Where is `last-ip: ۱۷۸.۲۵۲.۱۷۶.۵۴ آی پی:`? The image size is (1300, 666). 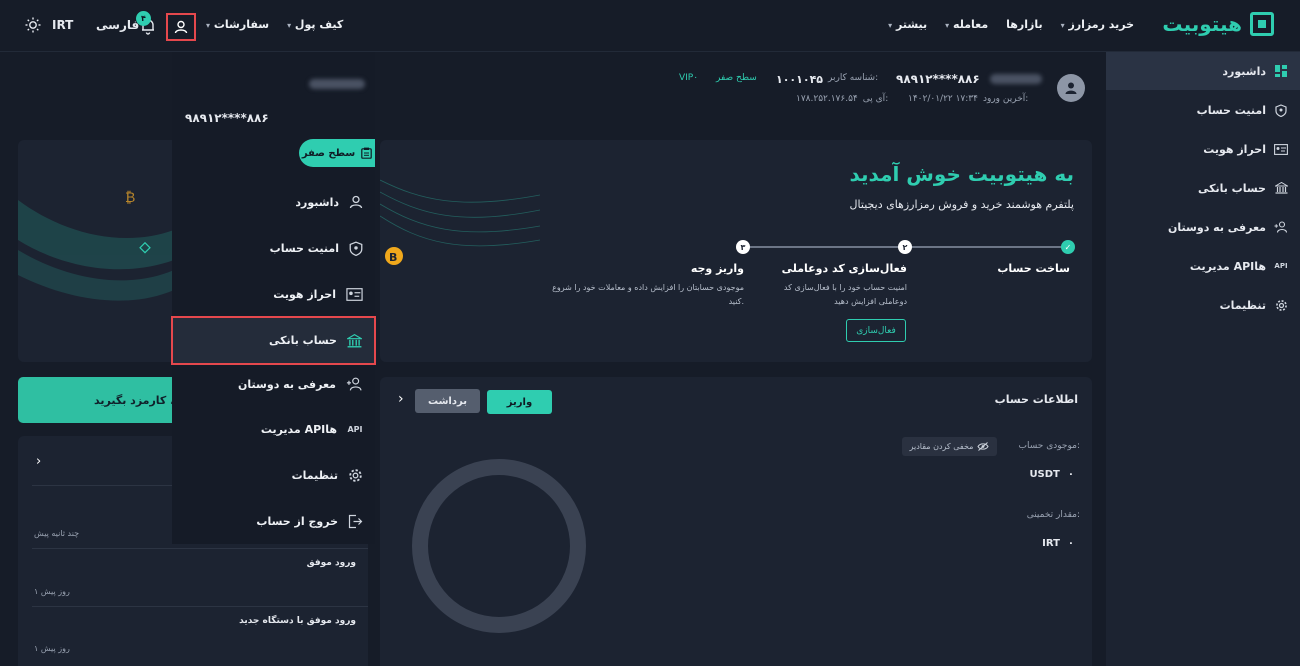
last-ip: ۱۷۸.۲۵۲.۱۷۶.۵۴ آی پی: is located at coordinates (842, 99).